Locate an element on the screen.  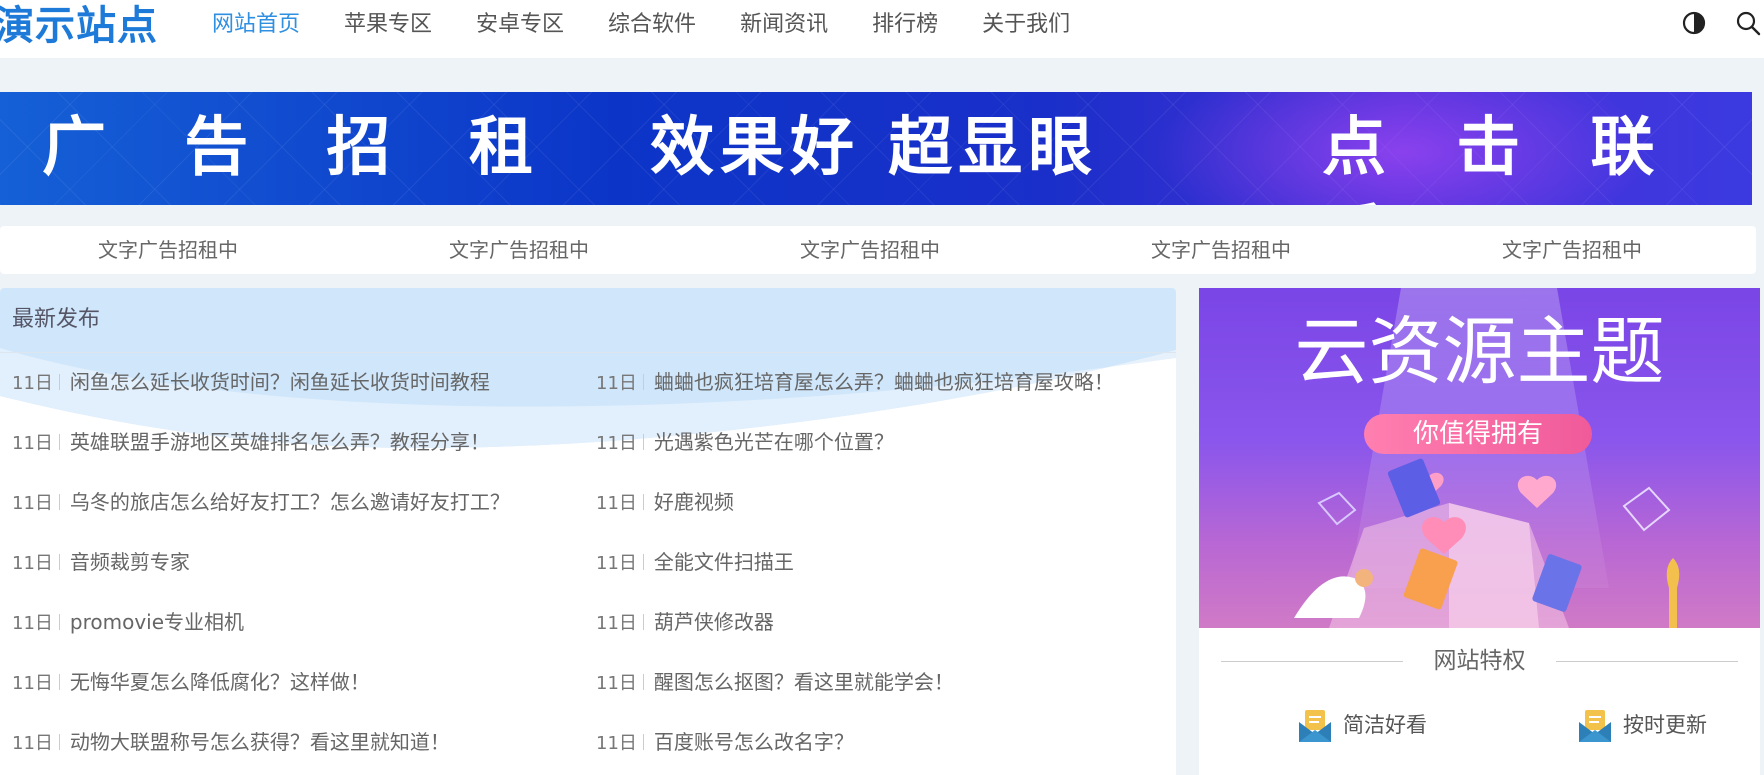
post-item: 11日 动物大联盟称号怎么获得？看这里就知道！ is located at coordinates (231, 743).